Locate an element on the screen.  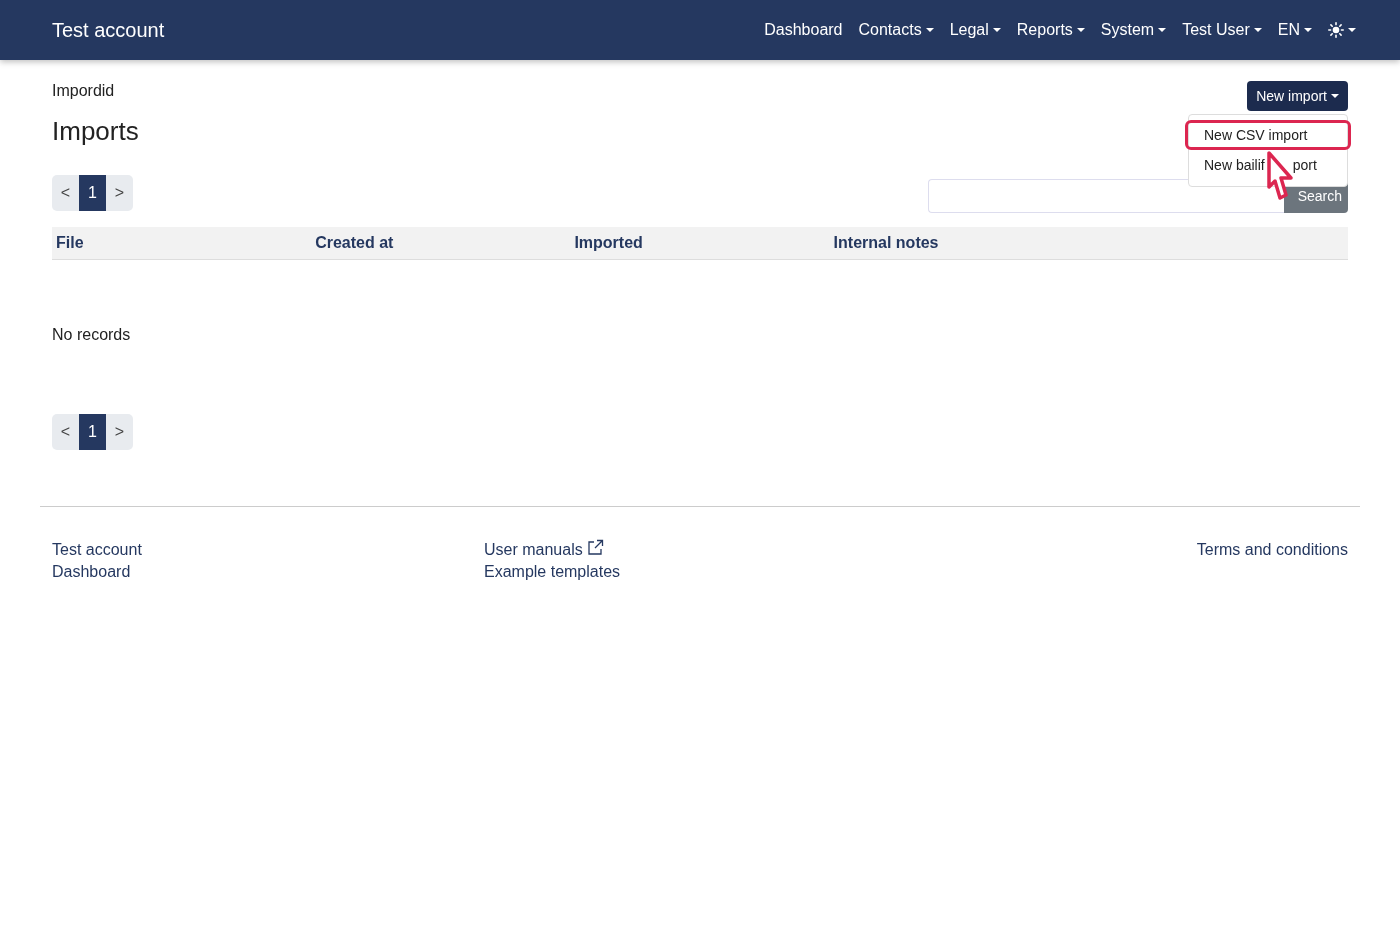
breadcrumb: Impordid is located at coordinates (84, 91).